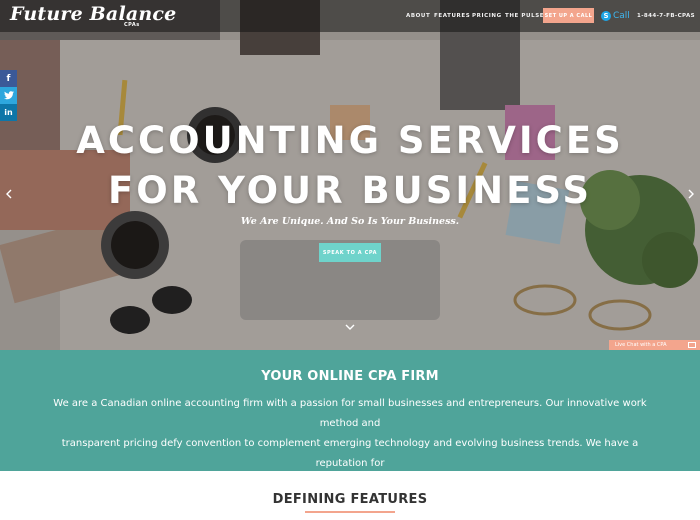 Image resolution: width=700 pixels, height=520 pixels. What do you see at coordinates (132, 25) in the screenshot?
I see `logo-subtitle: CPAs` at bounding box center [132, 25].